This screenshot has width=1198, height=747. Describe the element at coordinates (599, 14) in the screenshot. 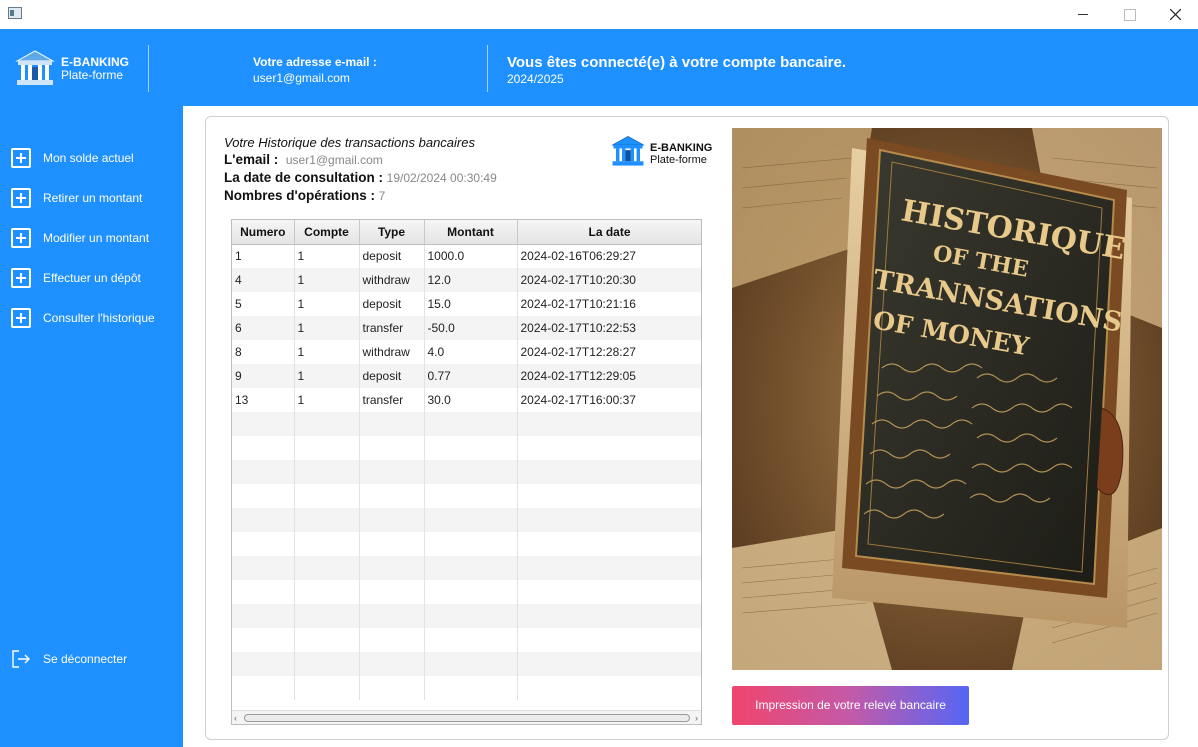

I see `window-title-bar` at that location.